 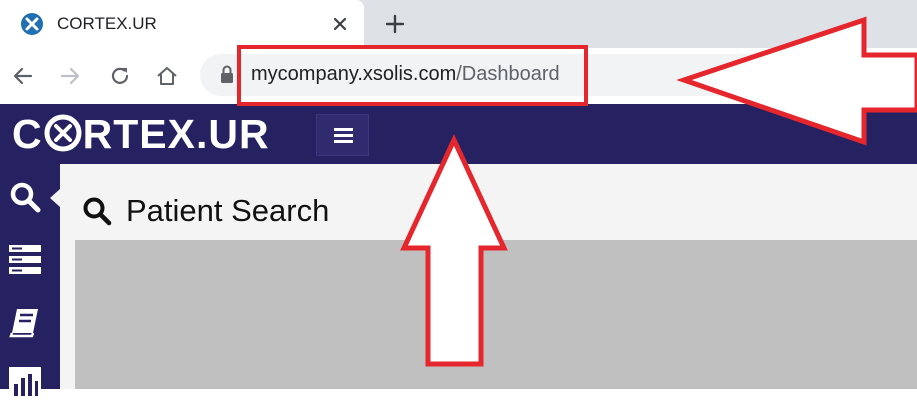 What do you see at coordinates (454, 250) in the screenshot?
I see `up-pointing-arrow` at bounding box center [454, 250].